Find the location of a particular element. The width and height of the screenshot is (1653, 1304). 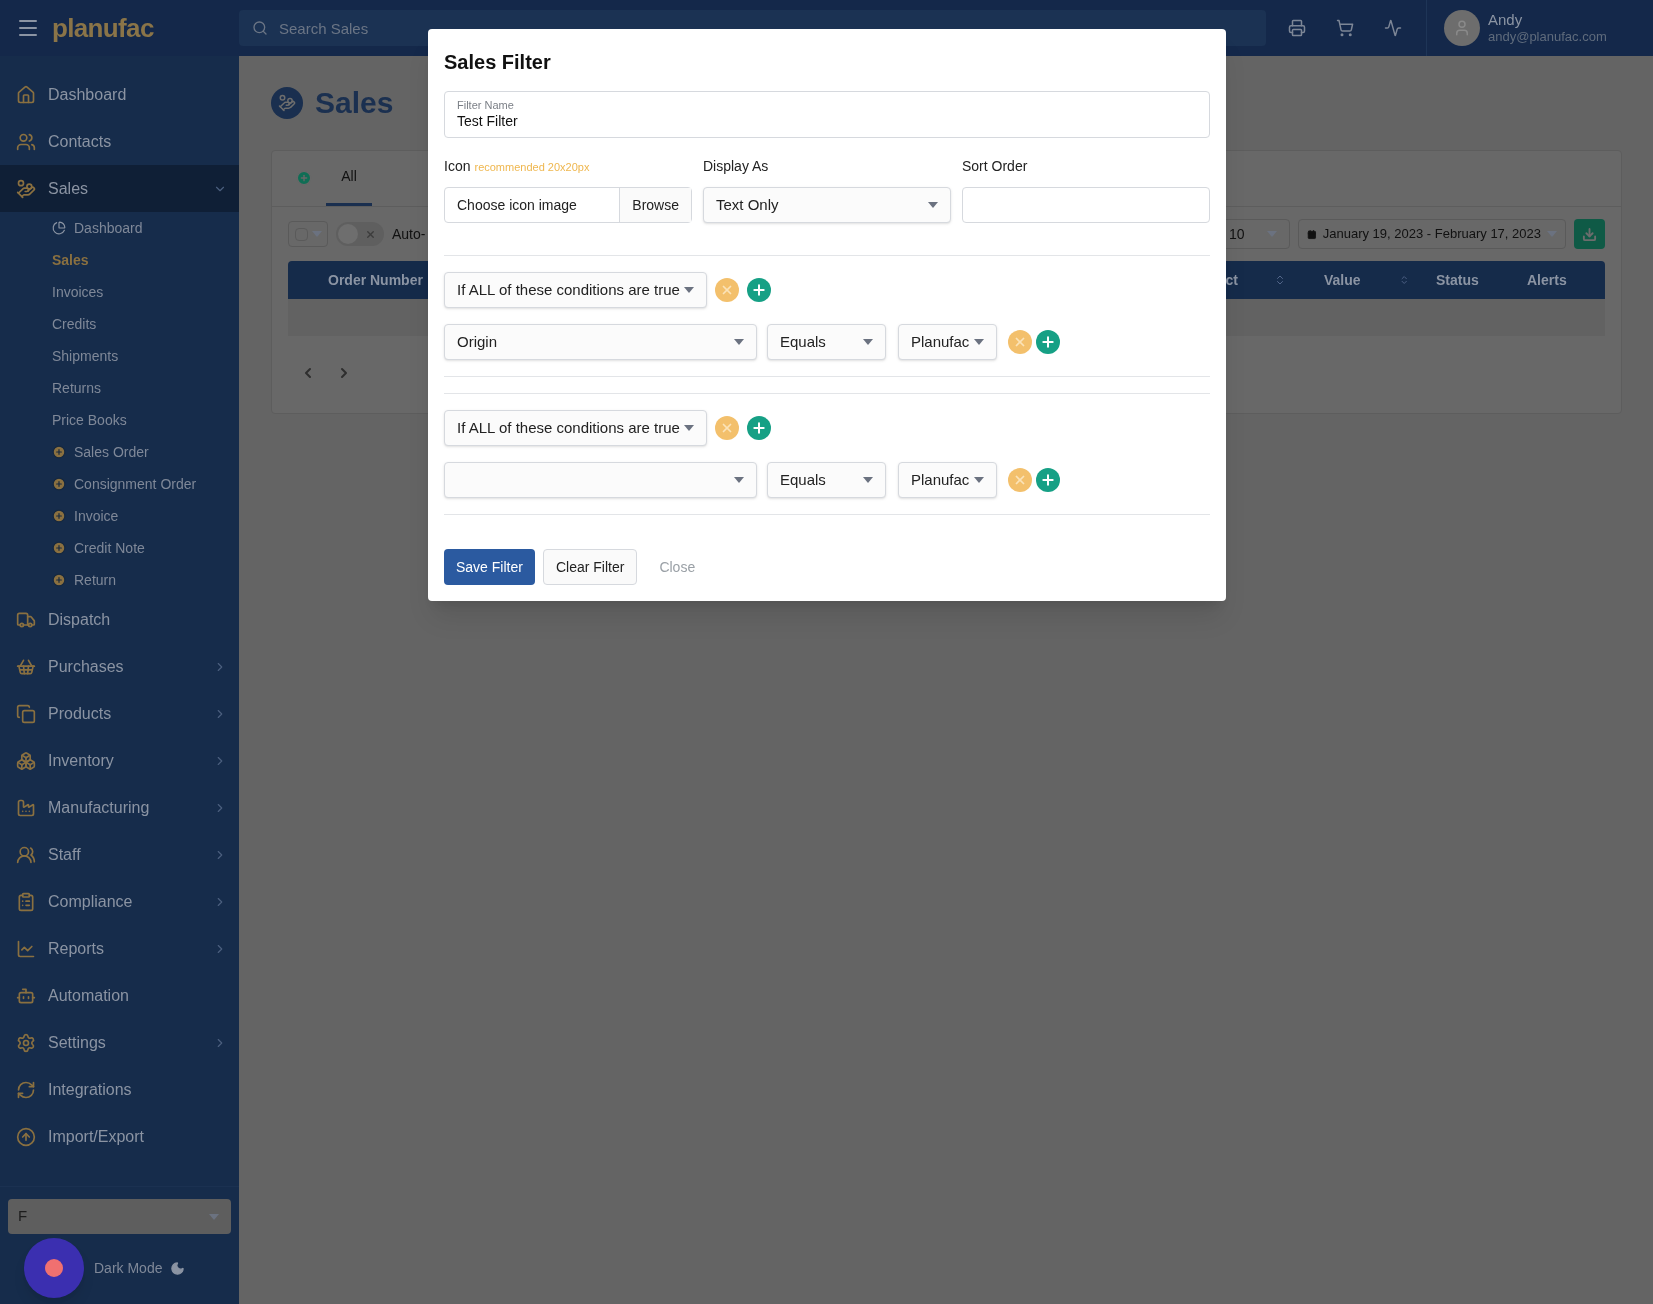

user-name: Andy is located at coordinates (1506, 20).